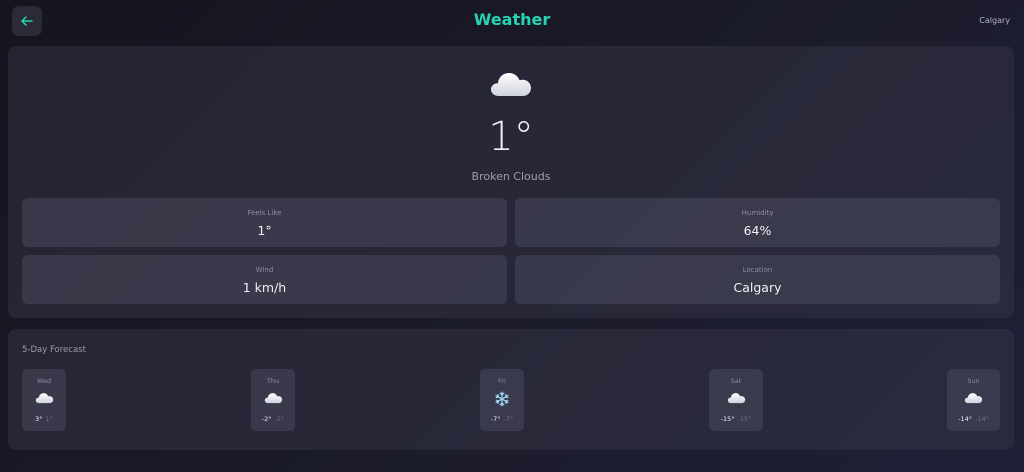 This screenshot has width=1024, height=472. What do you see at coordinates (266, 419) in the screenshot?
I see `forecast-high: -2°` at bounding box center [266, 419].